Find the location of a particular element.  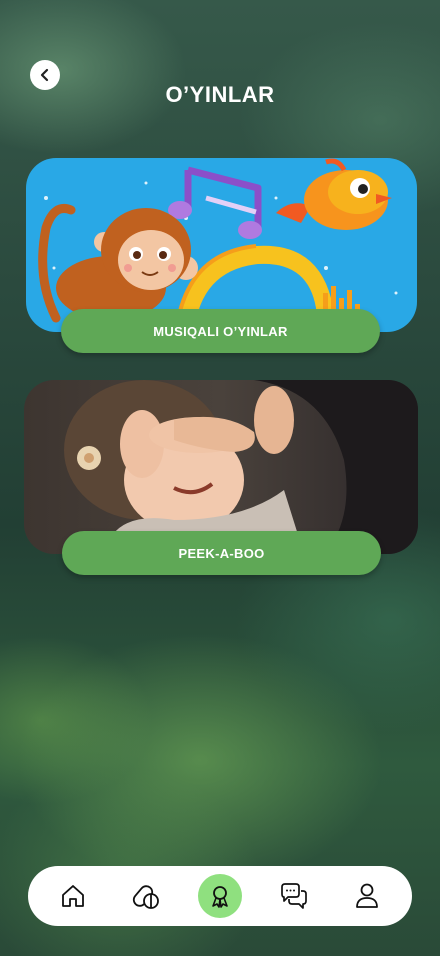

award-ribbon-icon is located at coordinates (220, 897).